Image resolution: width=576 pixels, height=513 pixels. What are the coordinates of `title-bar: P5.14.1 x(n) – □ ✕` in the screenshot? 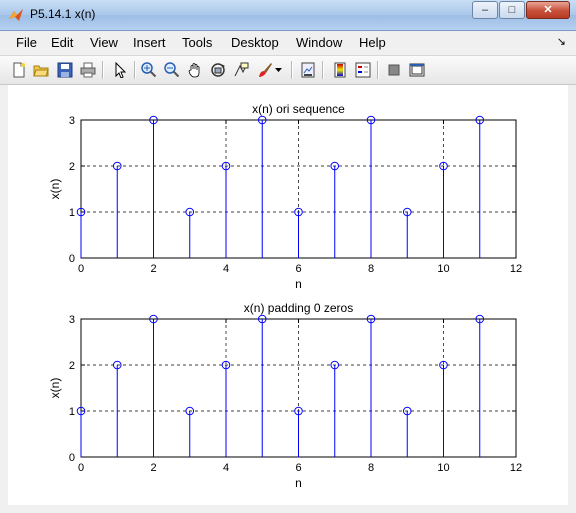 It's located at (288, 15).